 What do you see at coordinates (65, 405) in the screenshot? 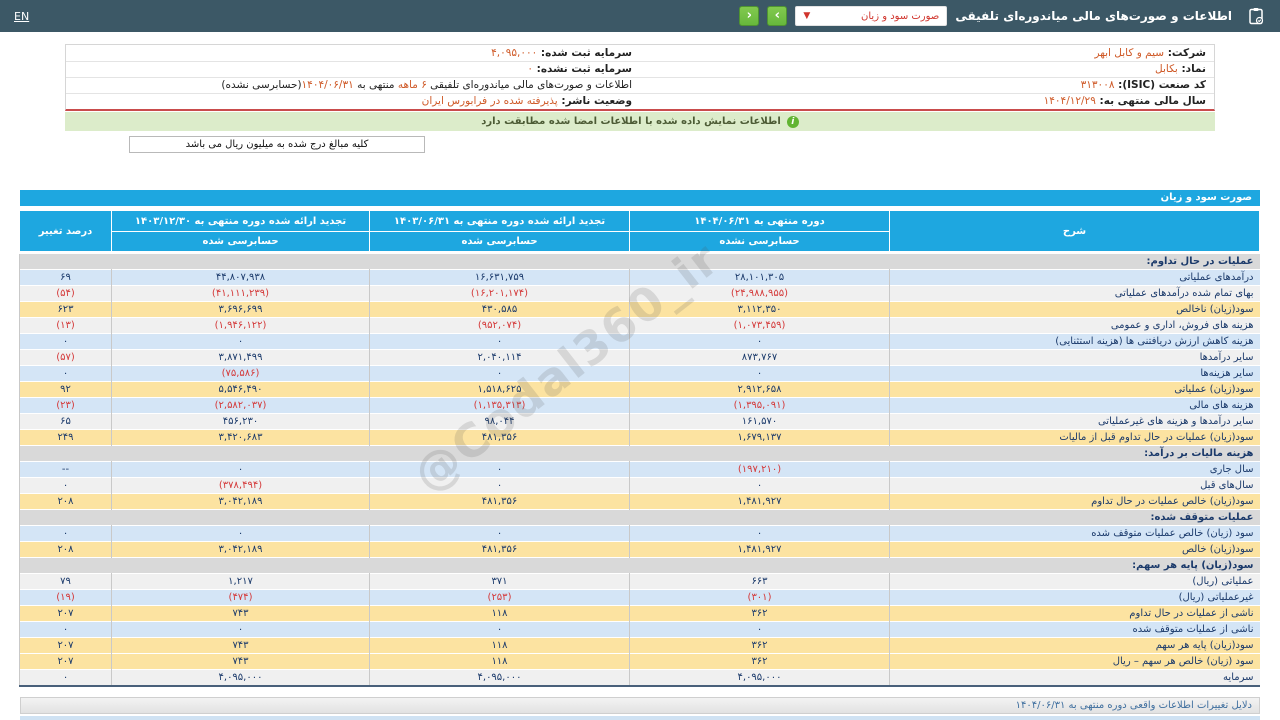
I see `row-value-change: (۲۳)` at bounding box center [65, 405].